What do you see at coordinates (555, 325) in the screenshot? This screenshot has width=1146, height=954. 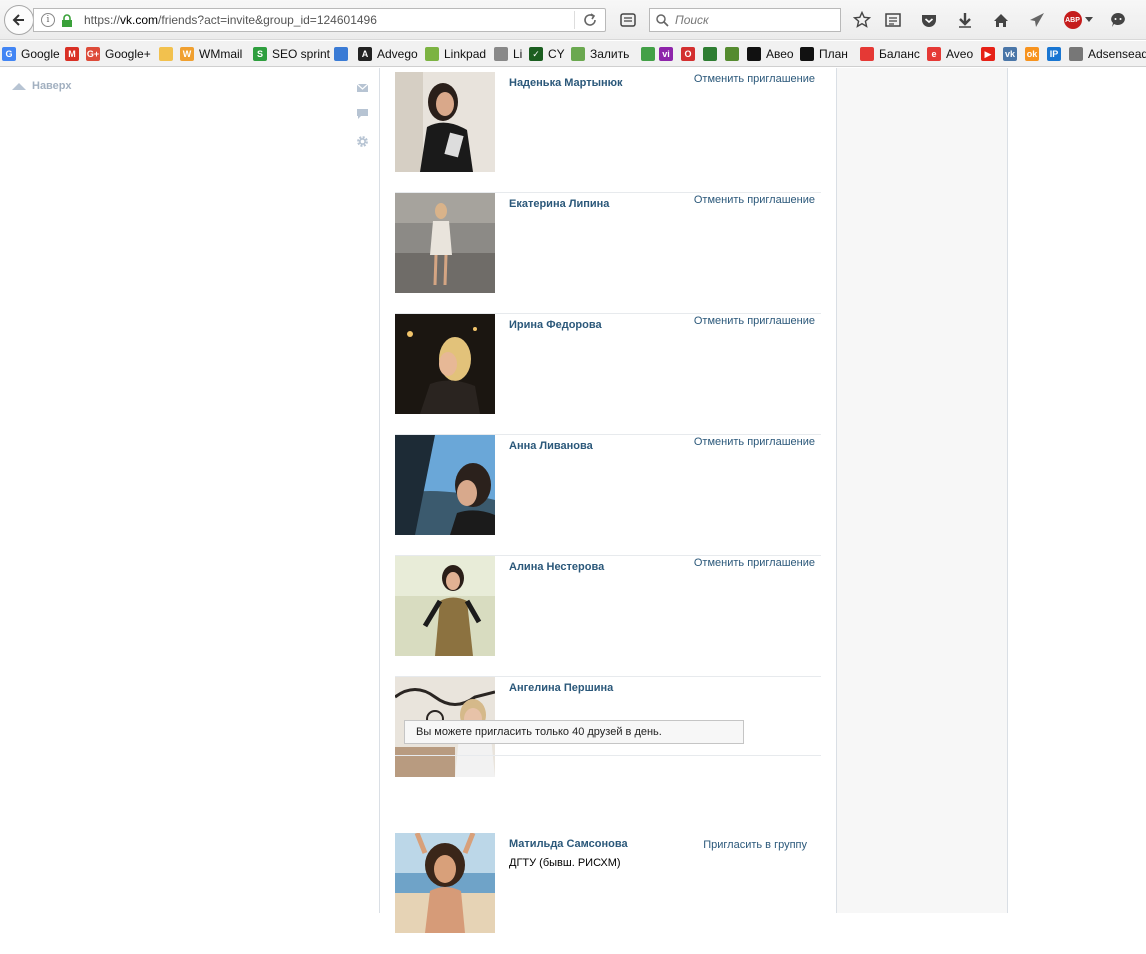 I see `friend-name-link: Ирина Федорова` at bounding box center [555, 325].